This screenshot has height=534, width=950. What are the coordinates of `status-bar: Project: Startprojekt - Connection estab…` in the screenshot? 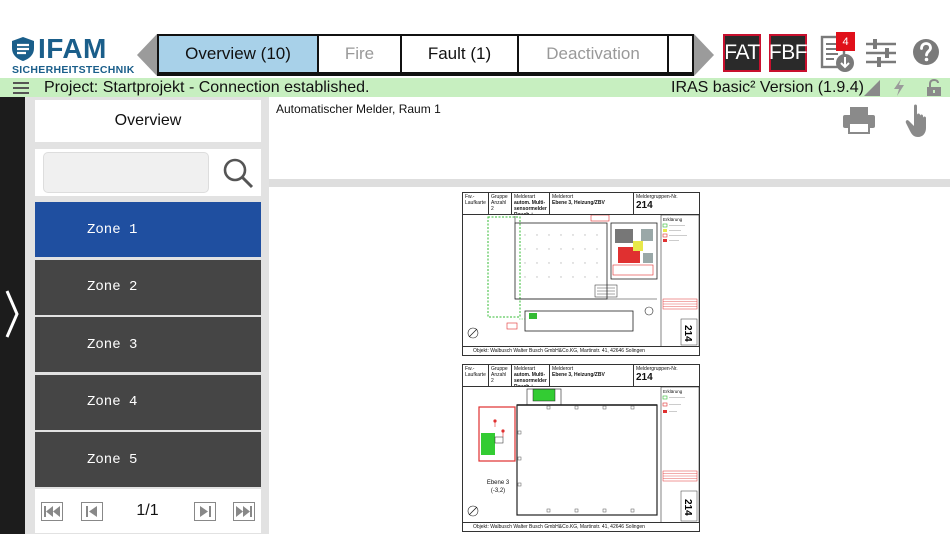 It's located at (475, 87).